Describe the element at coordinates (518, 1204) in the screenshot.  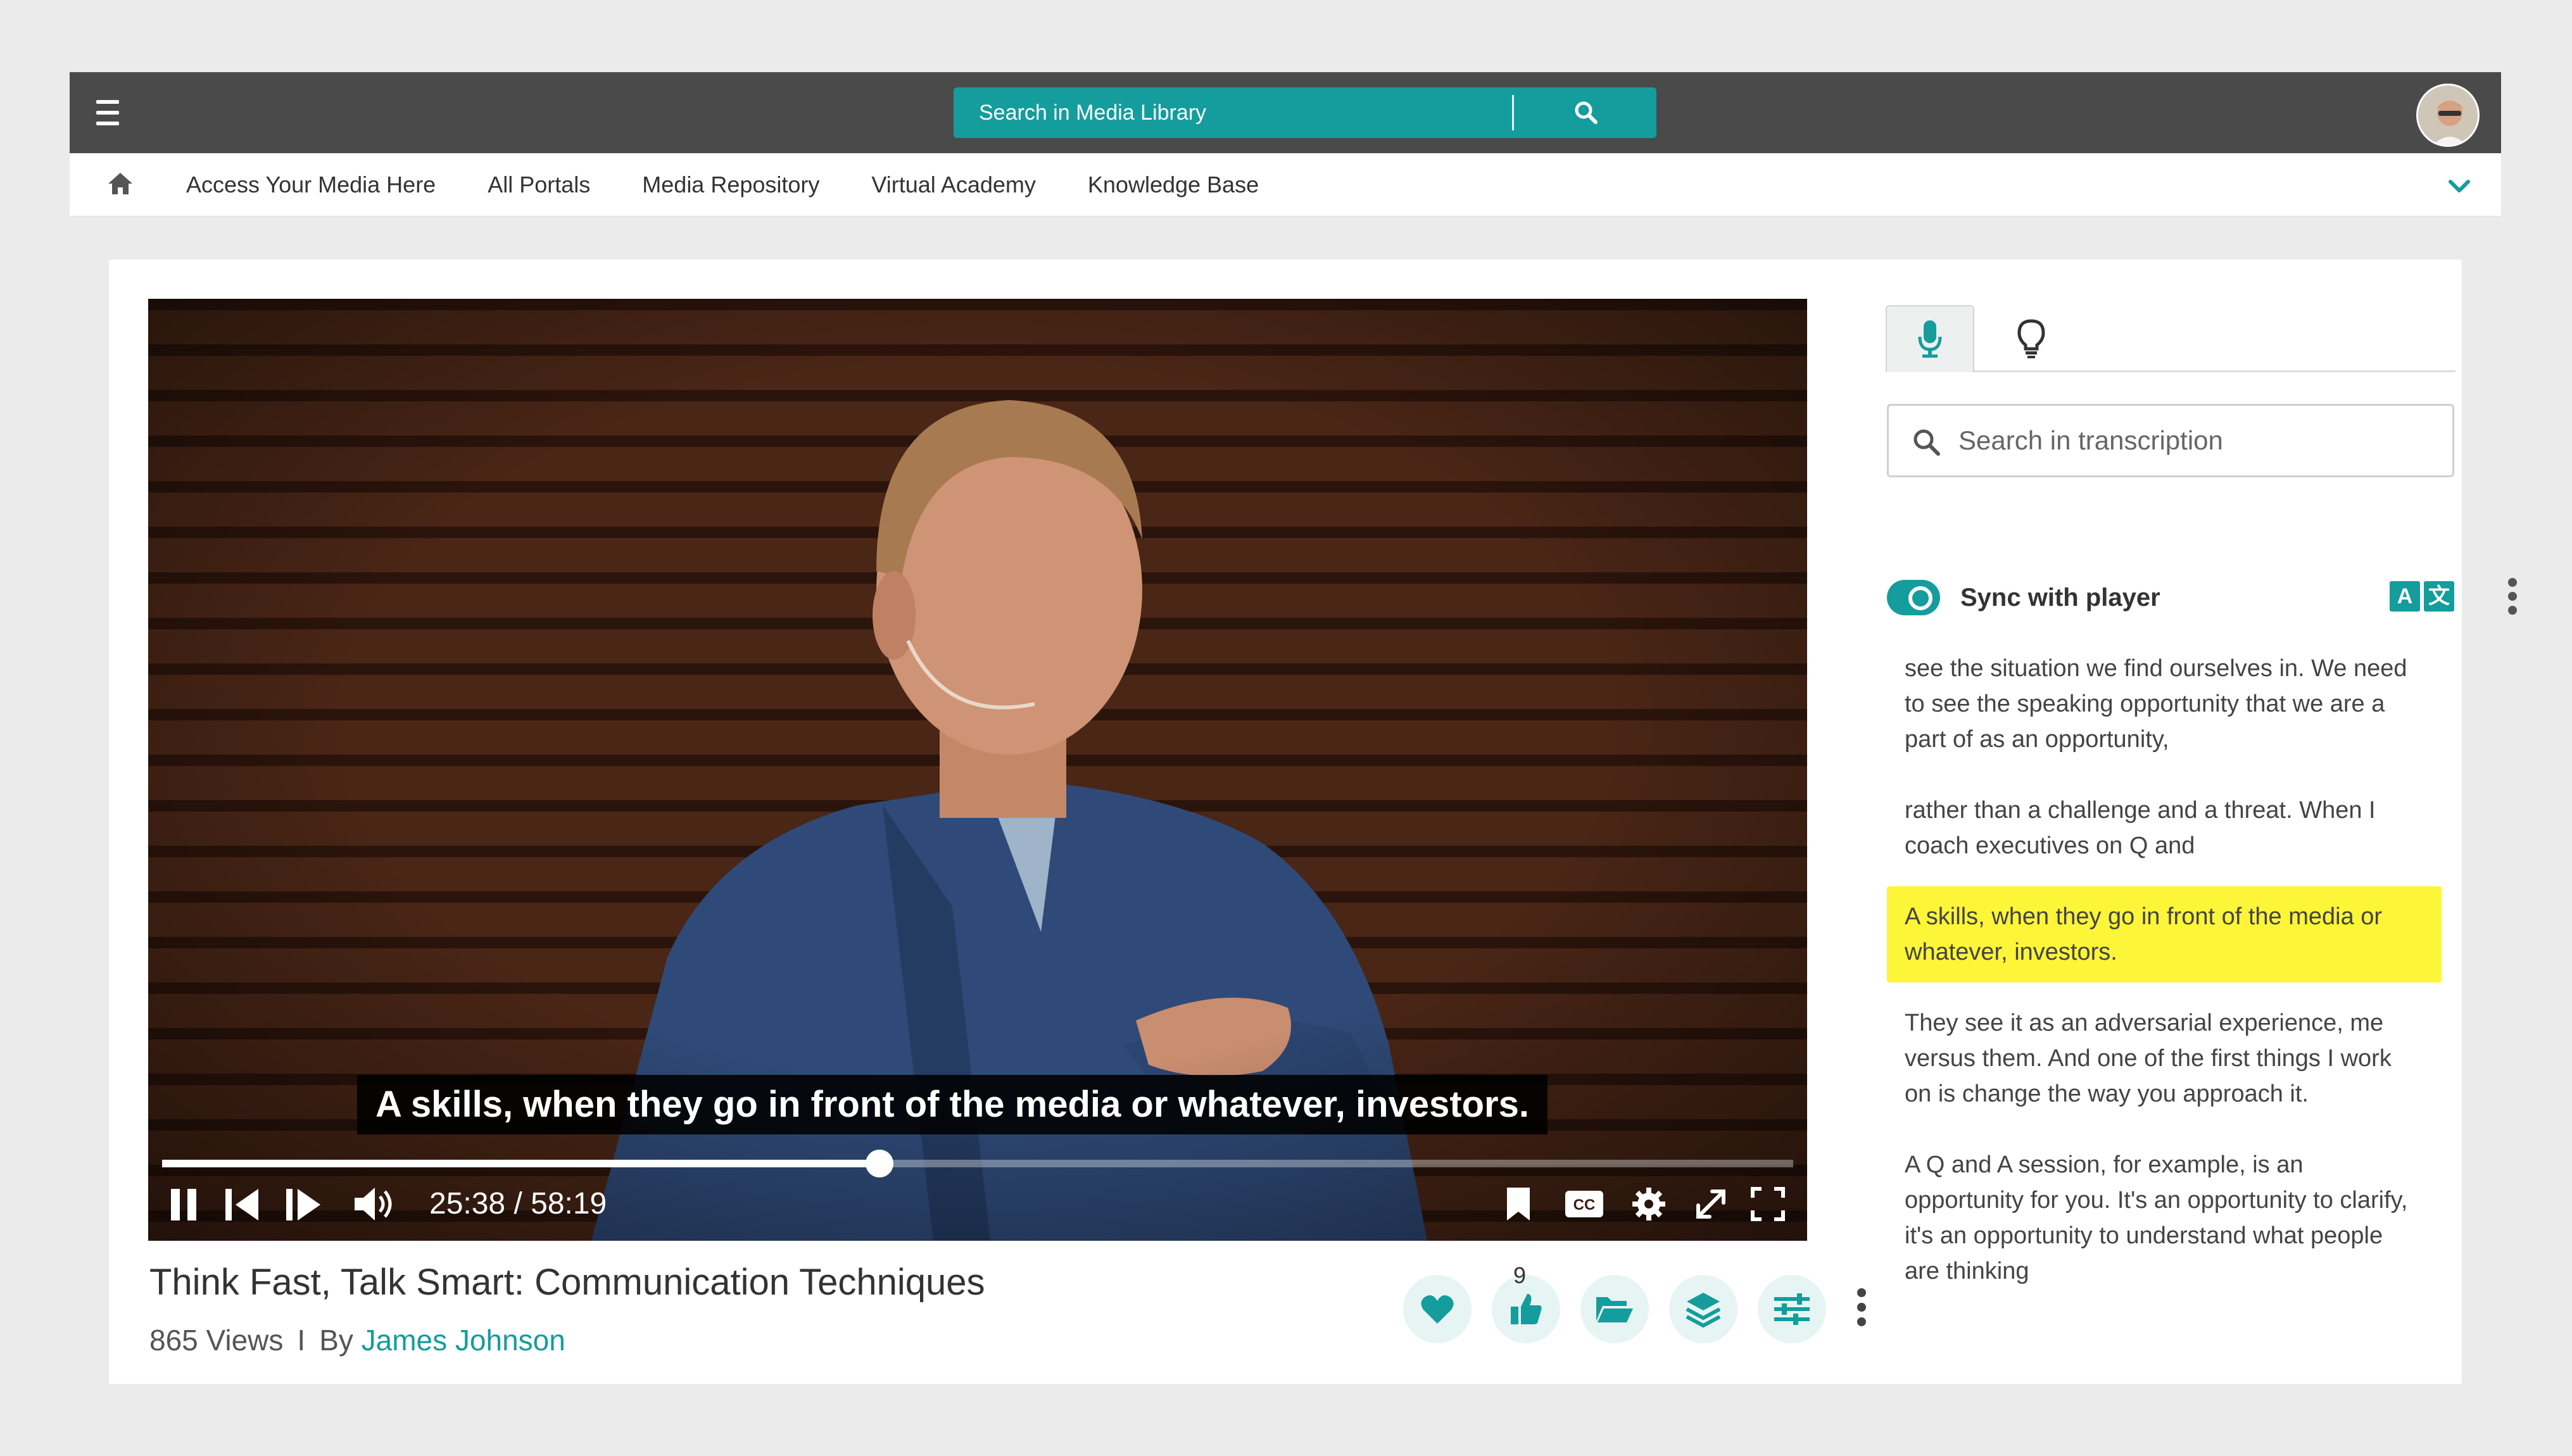
I see `time-display: 25:38 / 58:19` at that location.